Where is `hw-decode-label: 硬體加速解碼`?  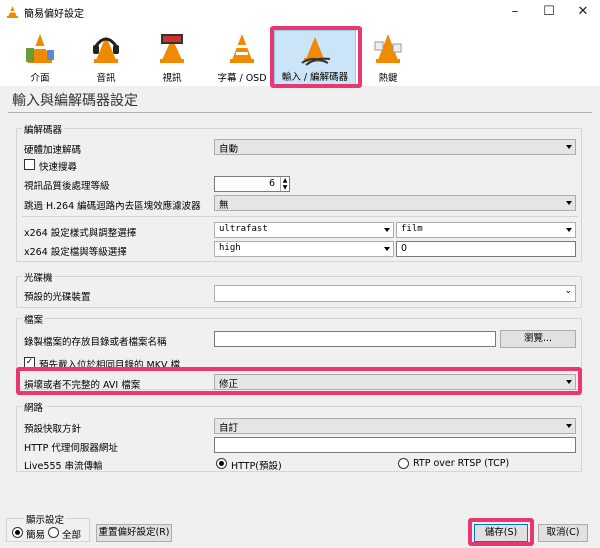
hw-decode-label: 硬體加速解碼 is located at coordinates (53, 150).